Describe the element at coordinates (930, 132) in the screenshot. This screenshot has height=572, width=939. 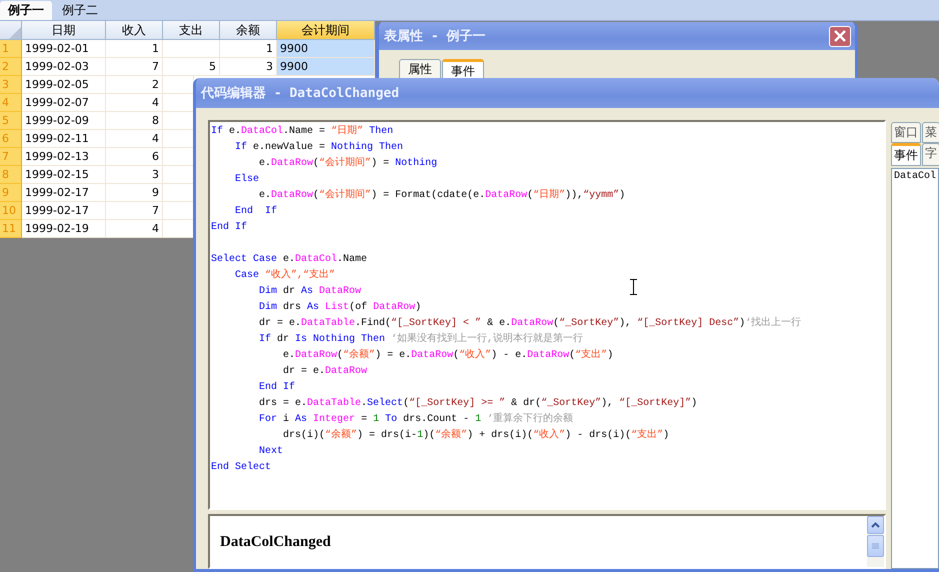
I see `side-tab: 菜` at that location.